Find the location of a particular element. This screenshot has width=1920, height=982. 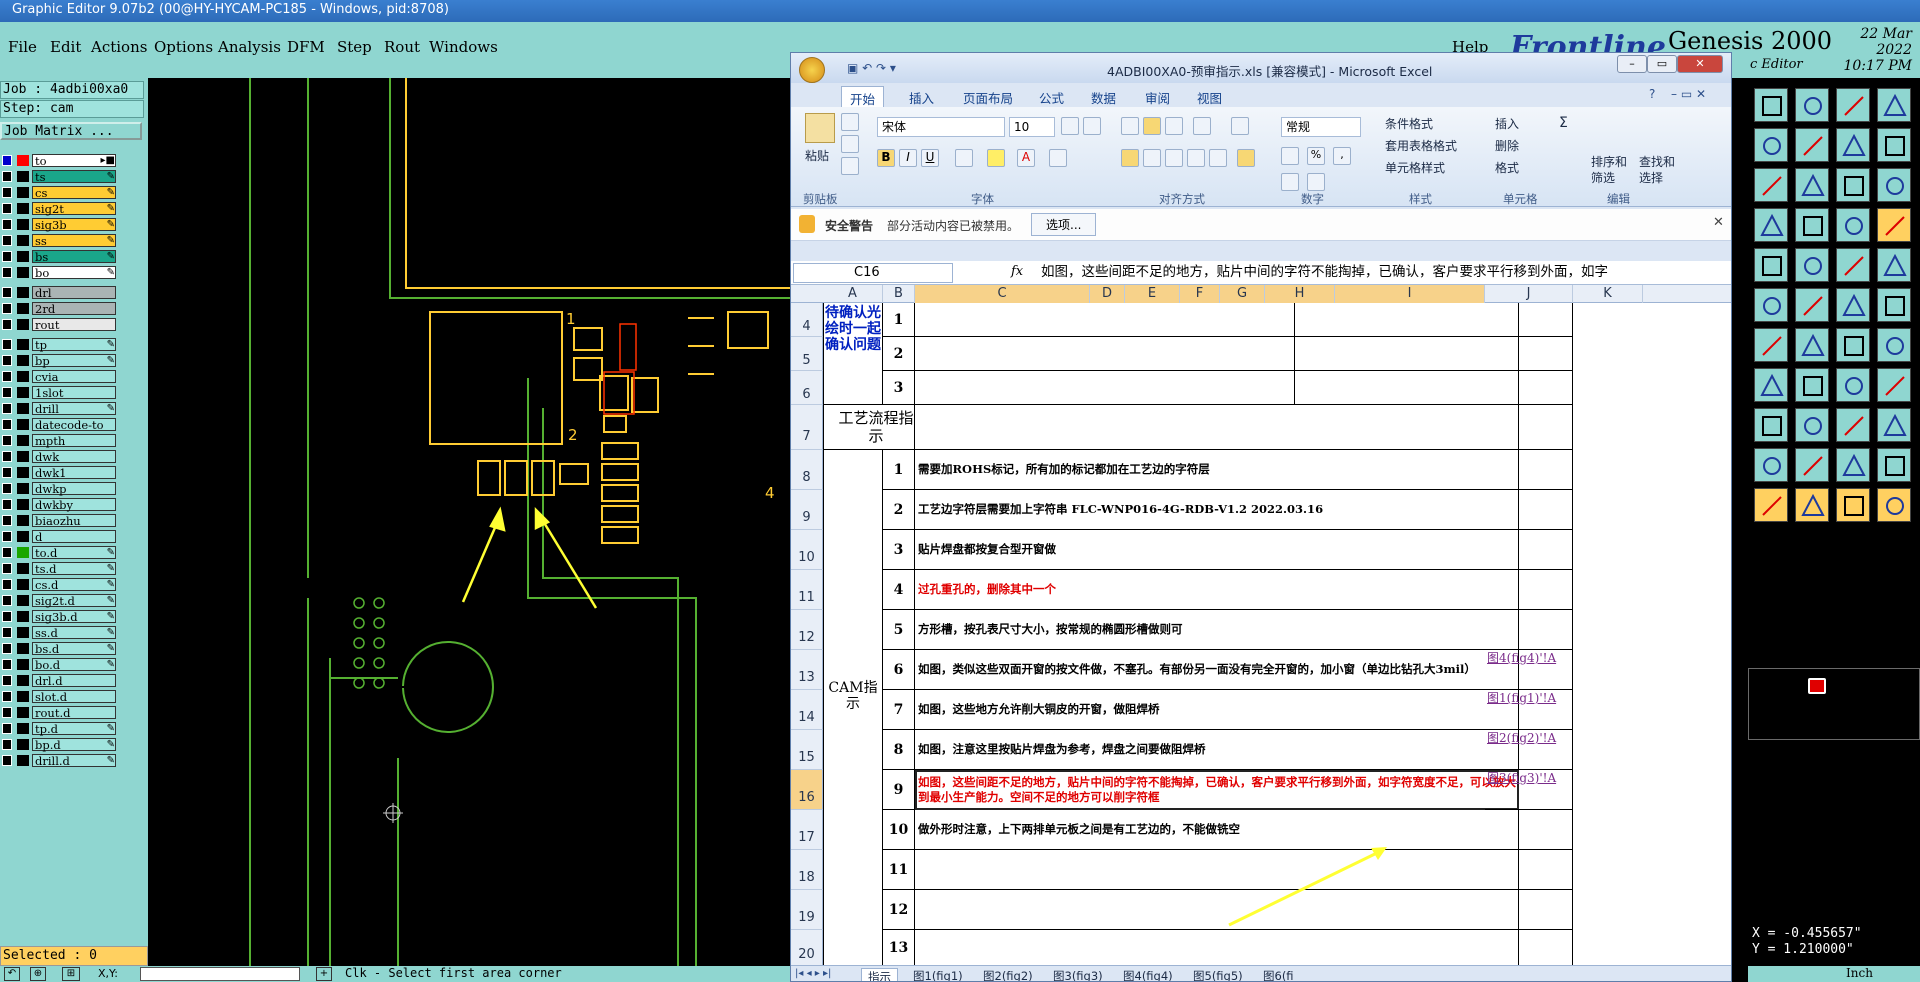

sheet-tab: 图4(fig4) is located at coordinates (1148, 974).